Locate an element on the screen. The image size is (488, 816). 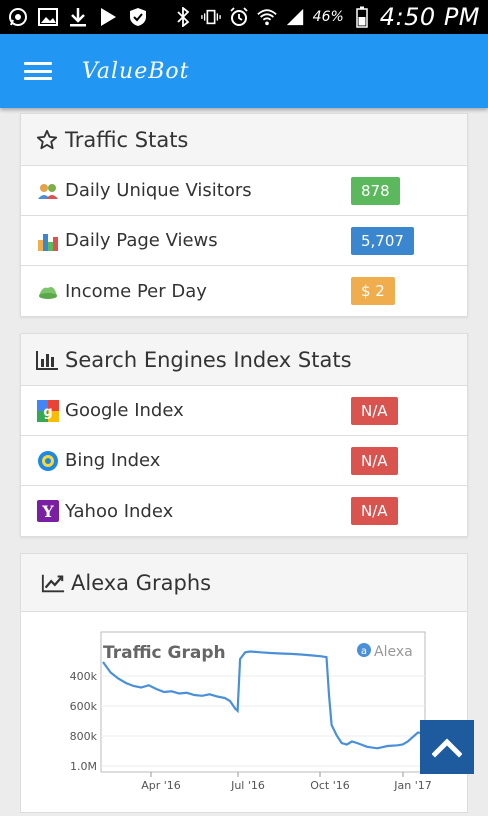
clock: 4:50 PM is located at coordinates (429, 17).